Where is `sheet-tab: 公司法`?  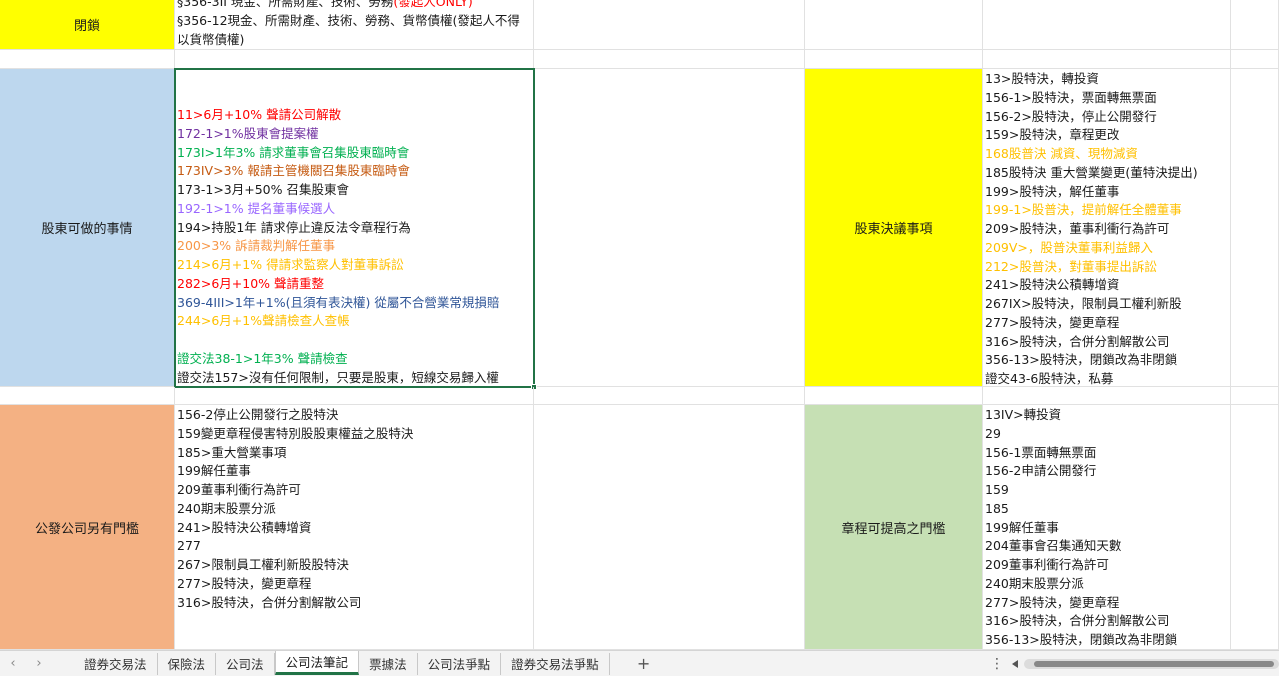
sheet-tab: 公司法 is located at coordinates (245, 663).